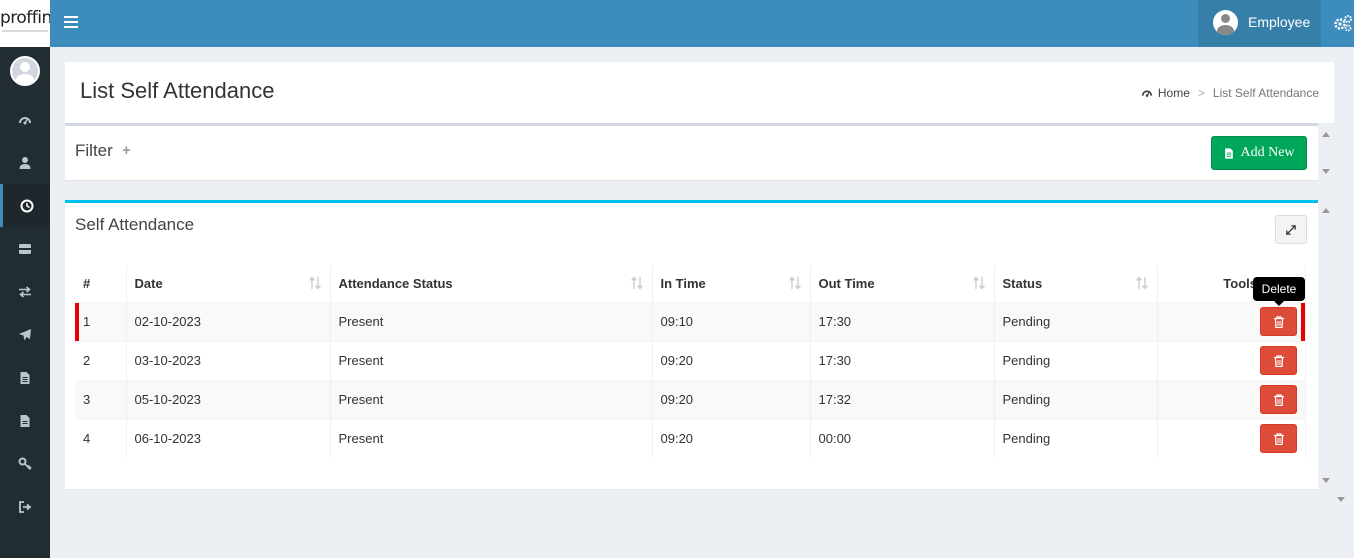 The height and width of the screenshot is (558, 1354). I want to click on sidebar, so click(25, 302).